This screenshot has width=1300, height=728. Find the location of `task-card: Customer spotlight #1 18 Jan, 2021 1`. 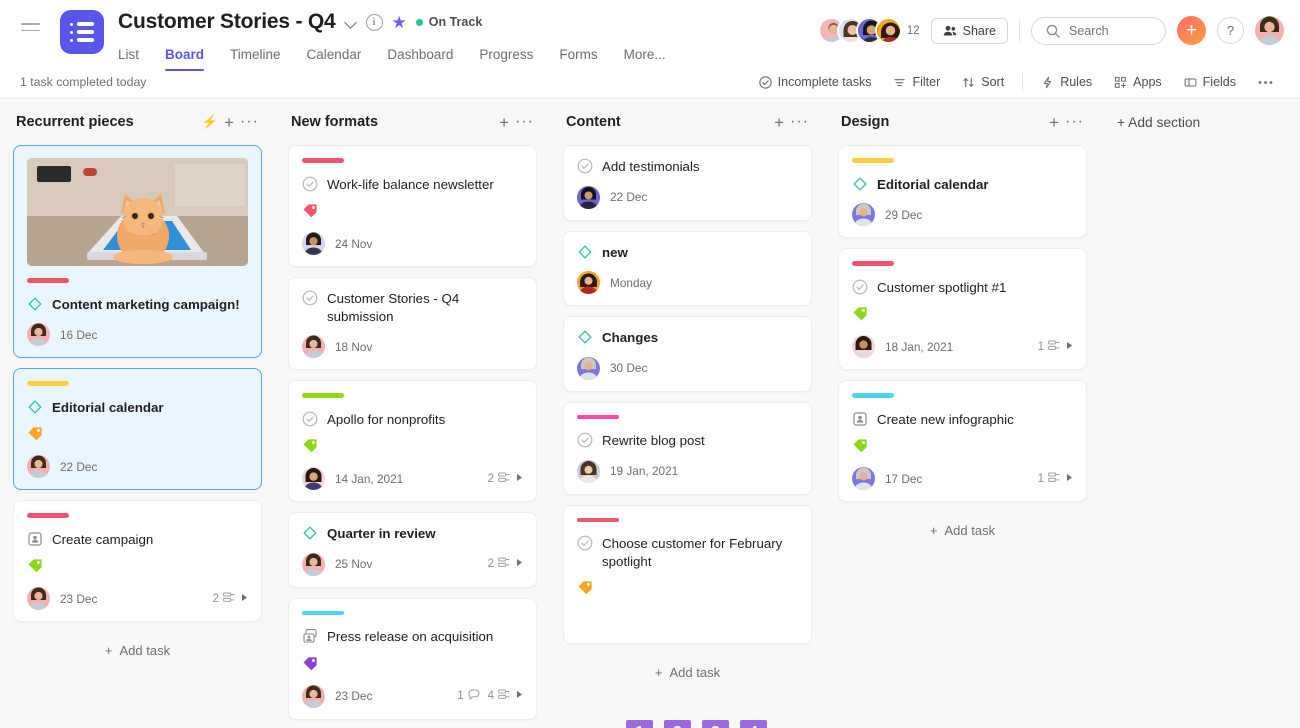

task-card: Customer spotlight #1 18 Jan, 2021 1 is located at coordinates (962, 309).